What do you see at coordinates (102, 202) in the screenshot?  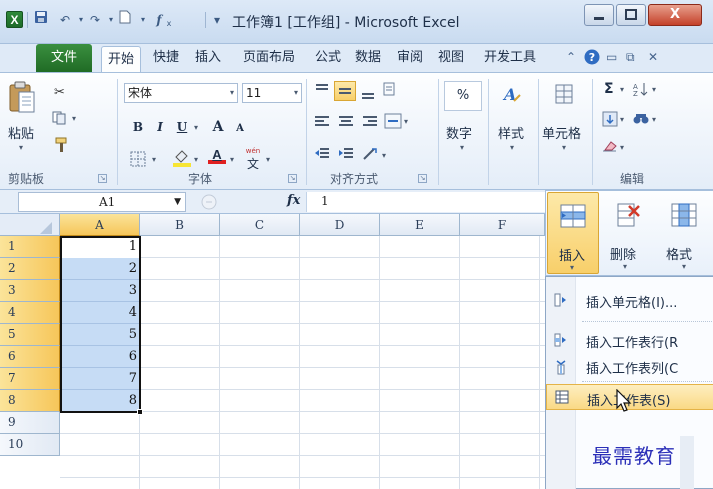 I see `name-box: A1 ▼` at bounding box center [102, 202].